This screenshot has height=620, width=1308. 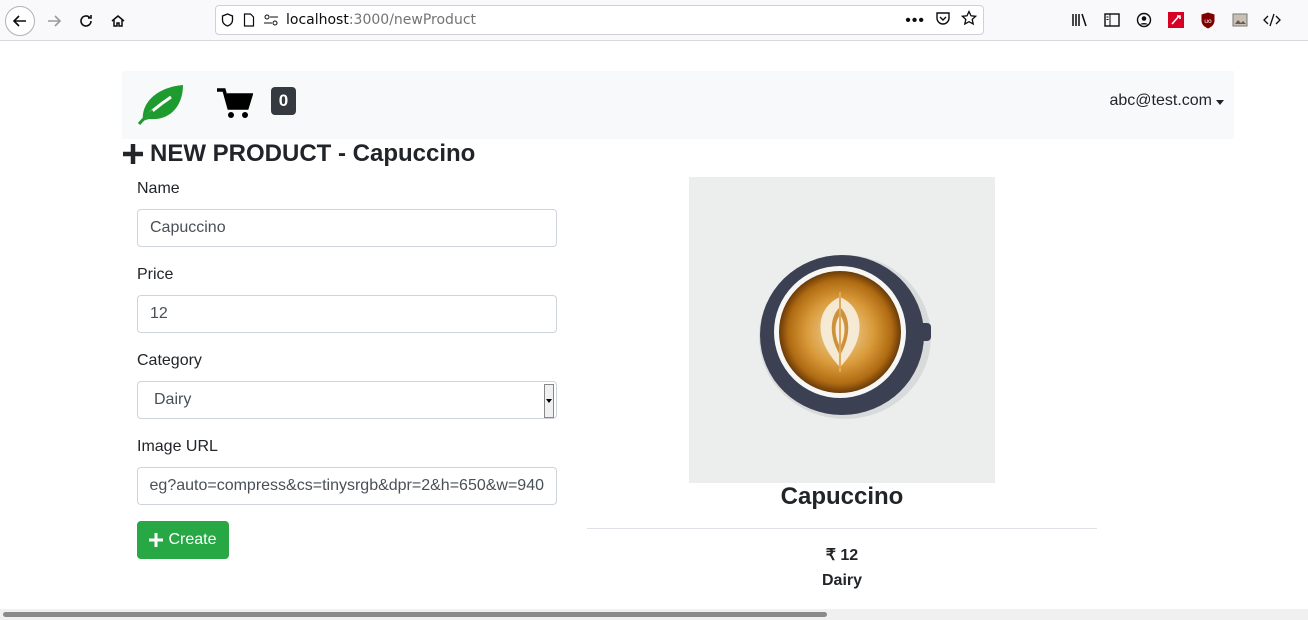 What do you see at coordinates (118, 21) in the screenshot?
I see `home-icon` at bounding box center [118, 21].